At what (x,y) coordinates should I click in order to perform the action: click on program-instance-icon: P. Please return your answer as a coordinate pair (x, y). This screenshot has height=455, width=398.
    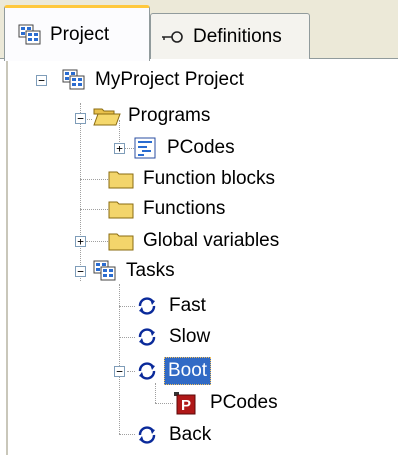
    Looking at the image, I should click on (185, 403).